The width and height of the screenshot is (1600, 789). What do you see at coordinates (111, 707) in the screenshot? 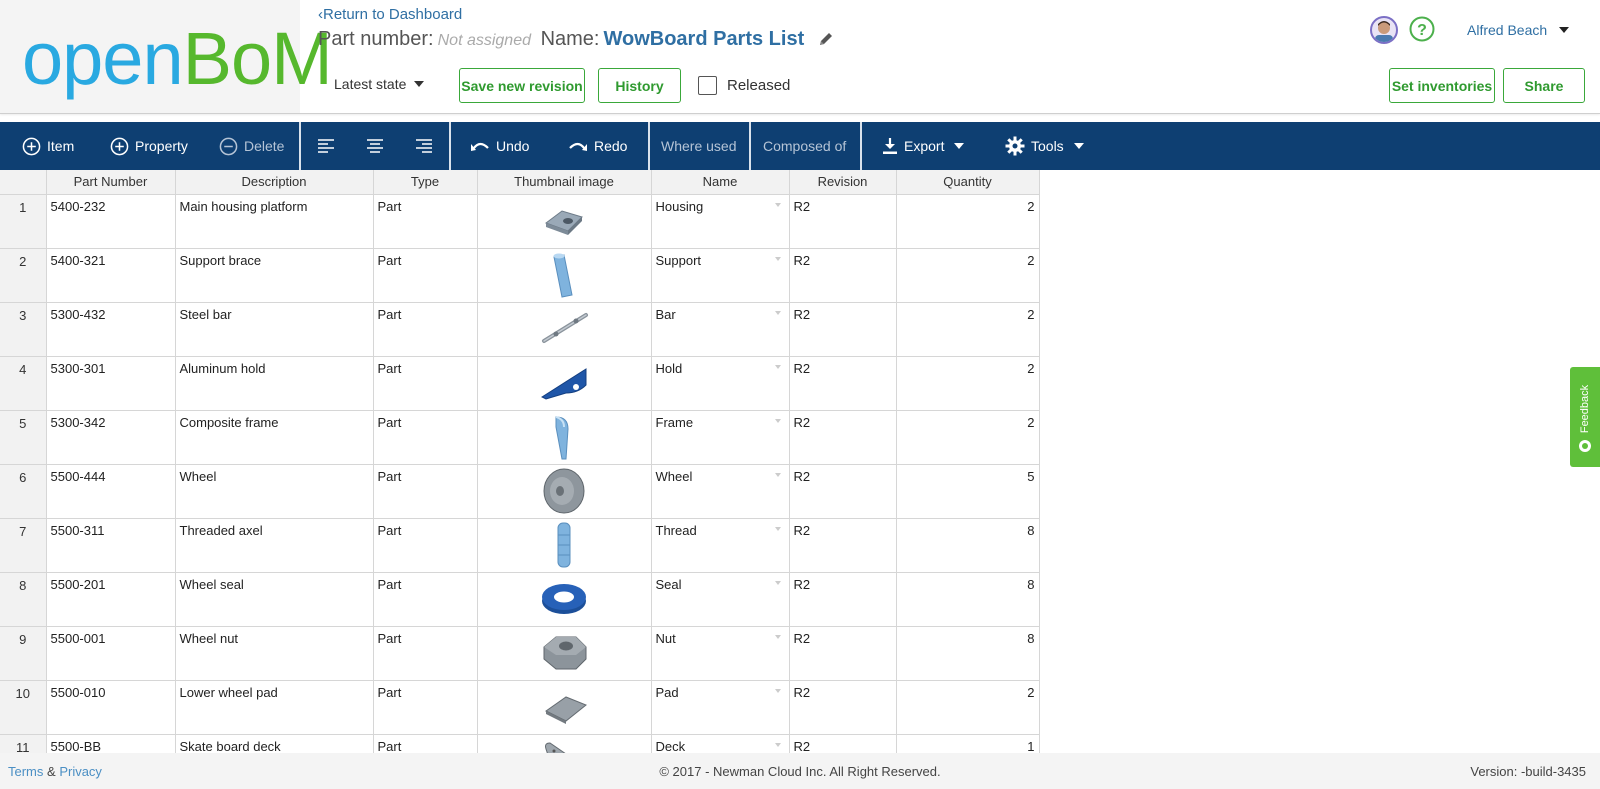
I see `part-number-cell: 5500-010` at bounding box center [111, 707].